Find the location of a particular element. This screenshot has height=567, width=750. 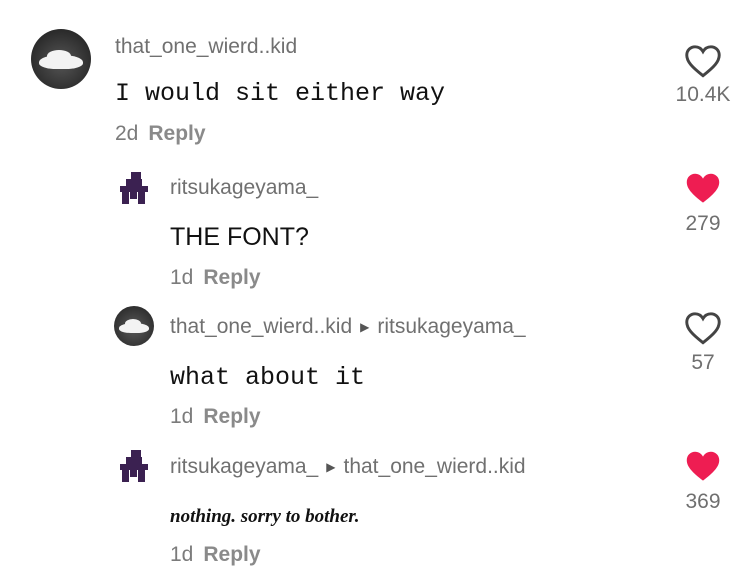

username: that_one_wierd..kid is located at coordinates (206, 47).